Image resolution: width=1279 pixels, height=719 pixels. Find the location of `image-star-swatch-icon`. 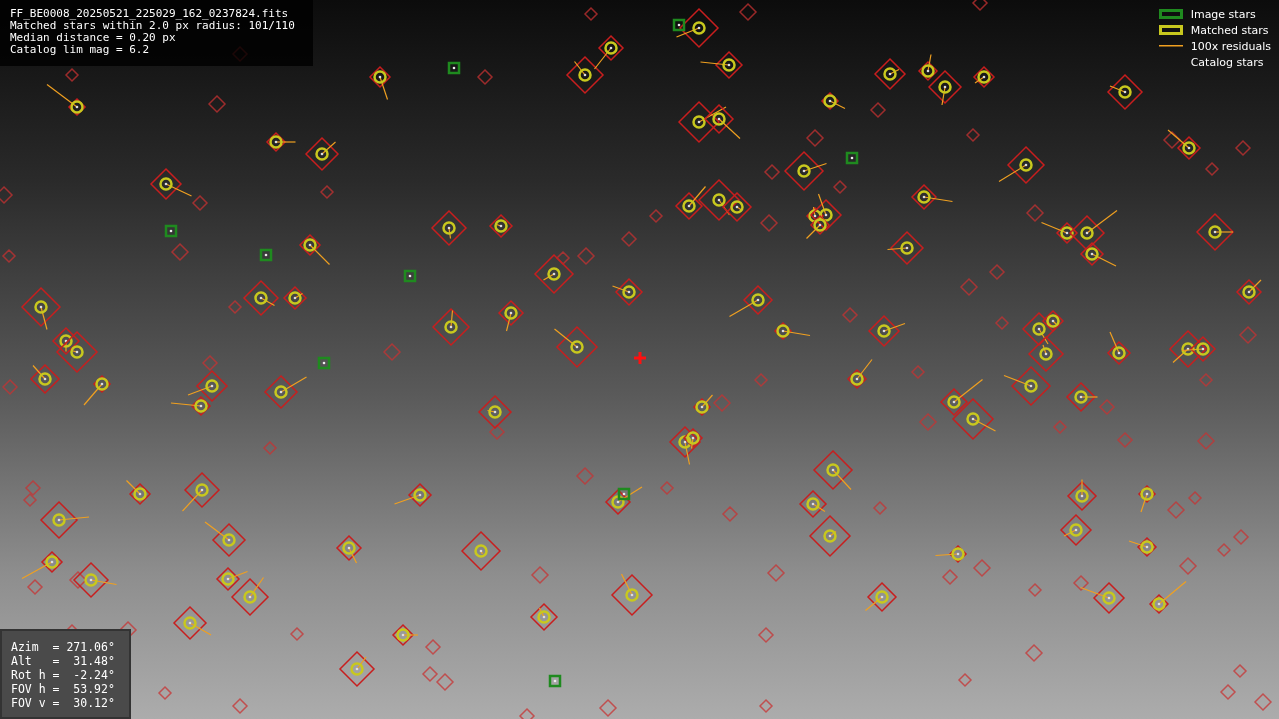

image-star-swatch-icon is located at coordinates (1170, 14).